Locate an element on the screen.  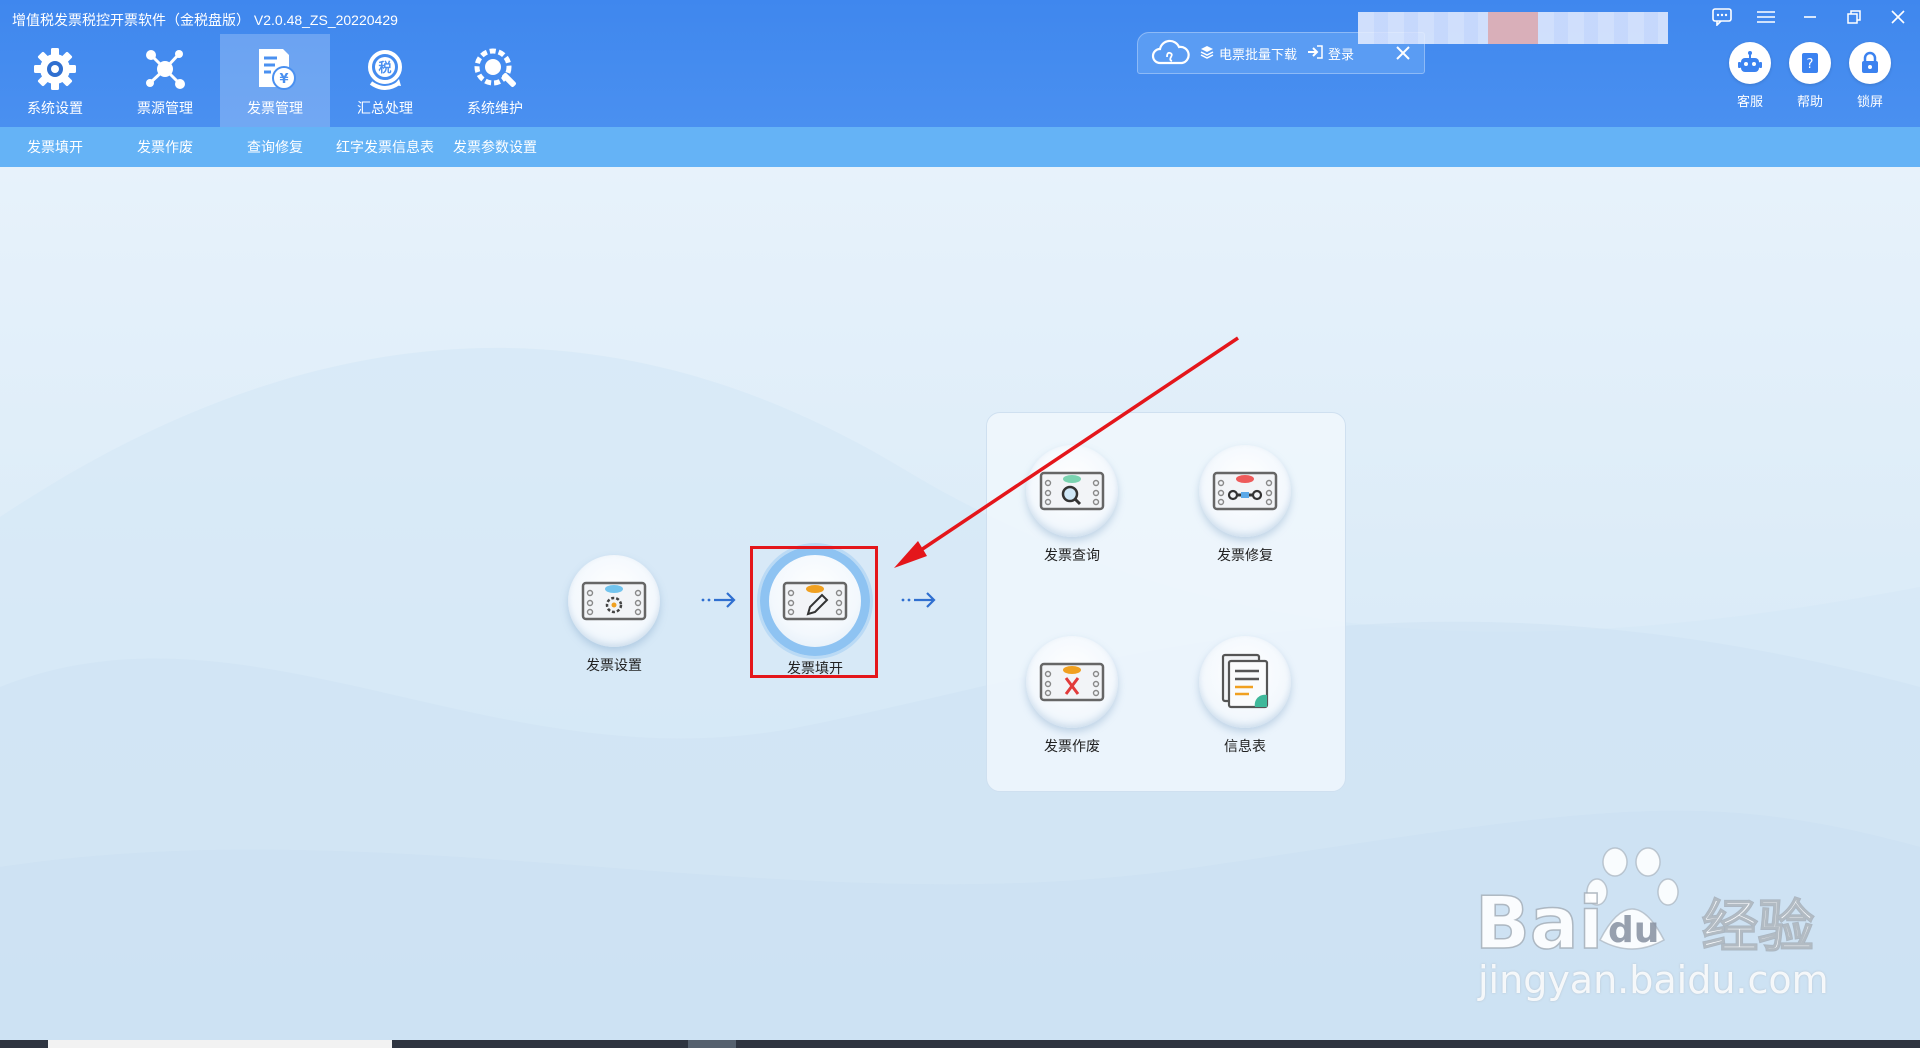
gear-icon is located at coordinates (55, 69).